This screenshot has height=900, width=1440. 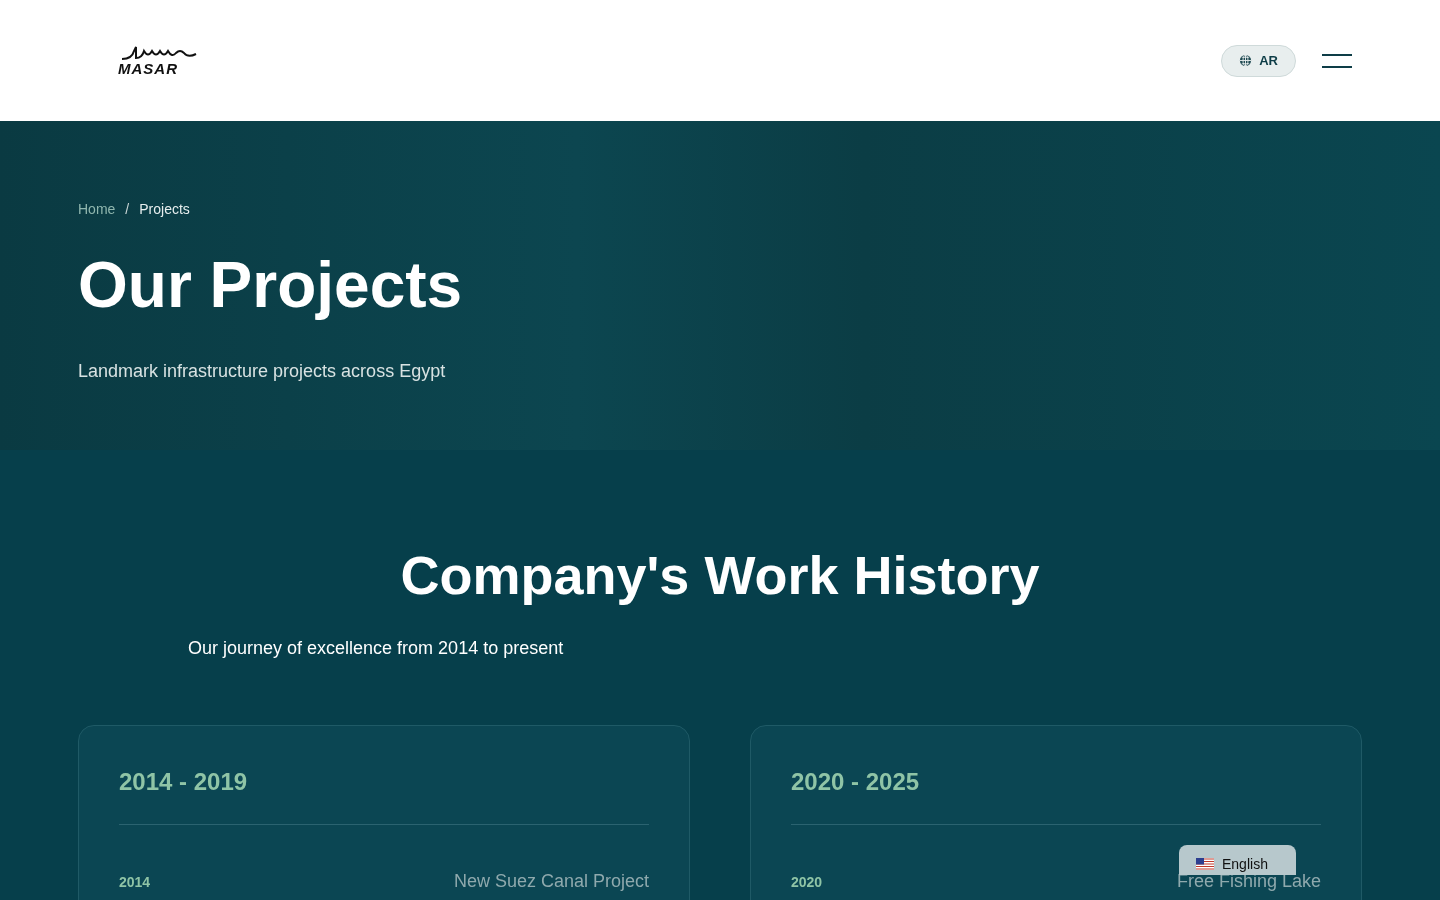 I want to click on page-subtitle: Landmark infrastructure projects across Egypt, so click(x=262, y=371).